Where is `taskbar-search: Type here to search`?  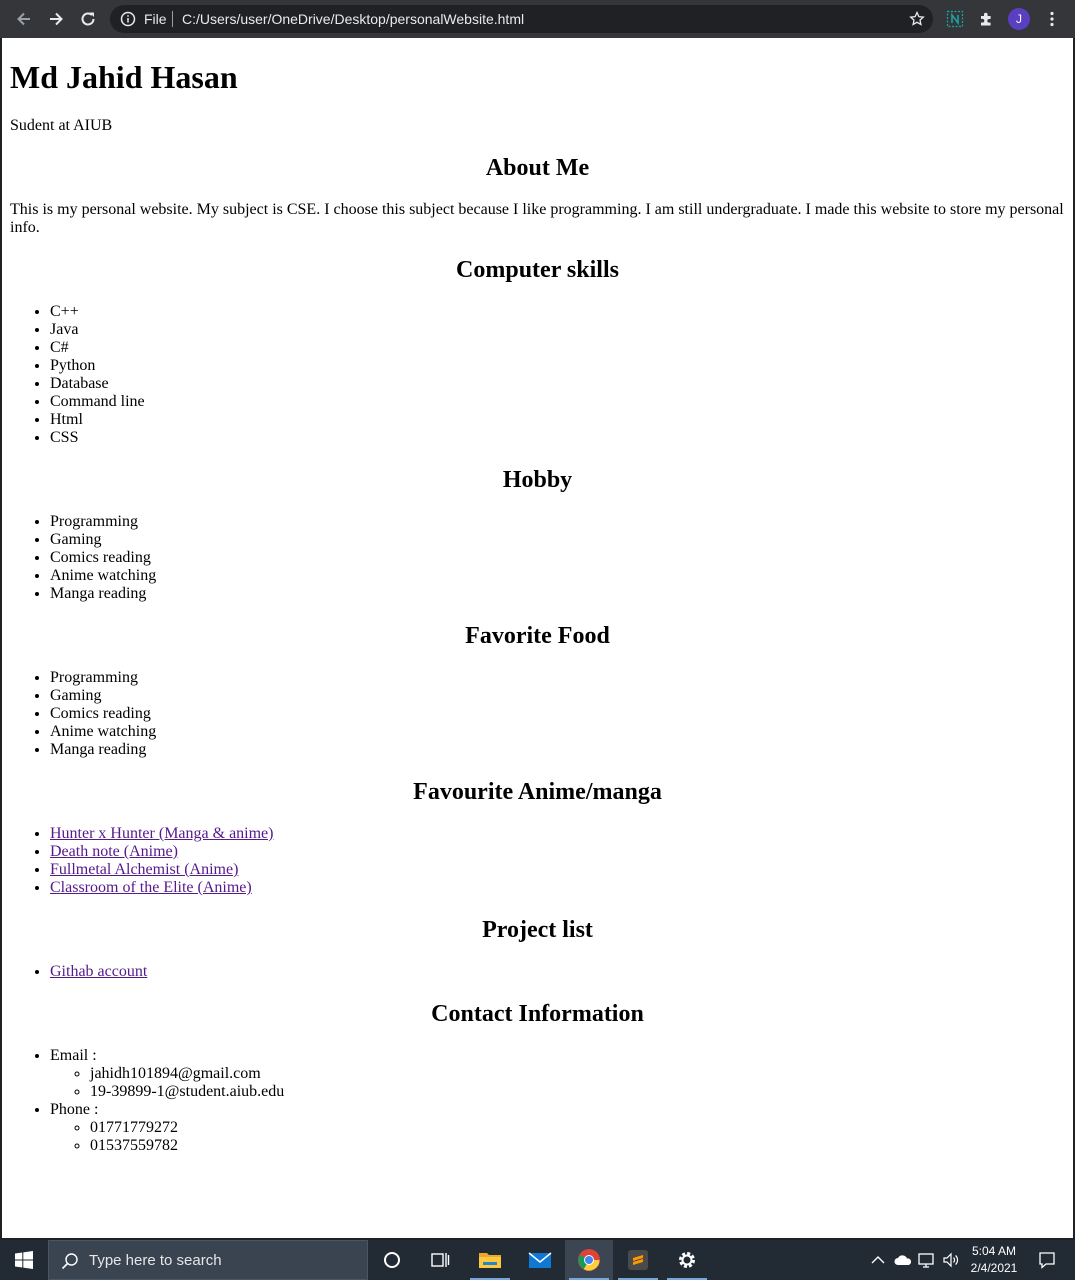 taskbar-search: Type here to search is located at coordinates (208, 1260).